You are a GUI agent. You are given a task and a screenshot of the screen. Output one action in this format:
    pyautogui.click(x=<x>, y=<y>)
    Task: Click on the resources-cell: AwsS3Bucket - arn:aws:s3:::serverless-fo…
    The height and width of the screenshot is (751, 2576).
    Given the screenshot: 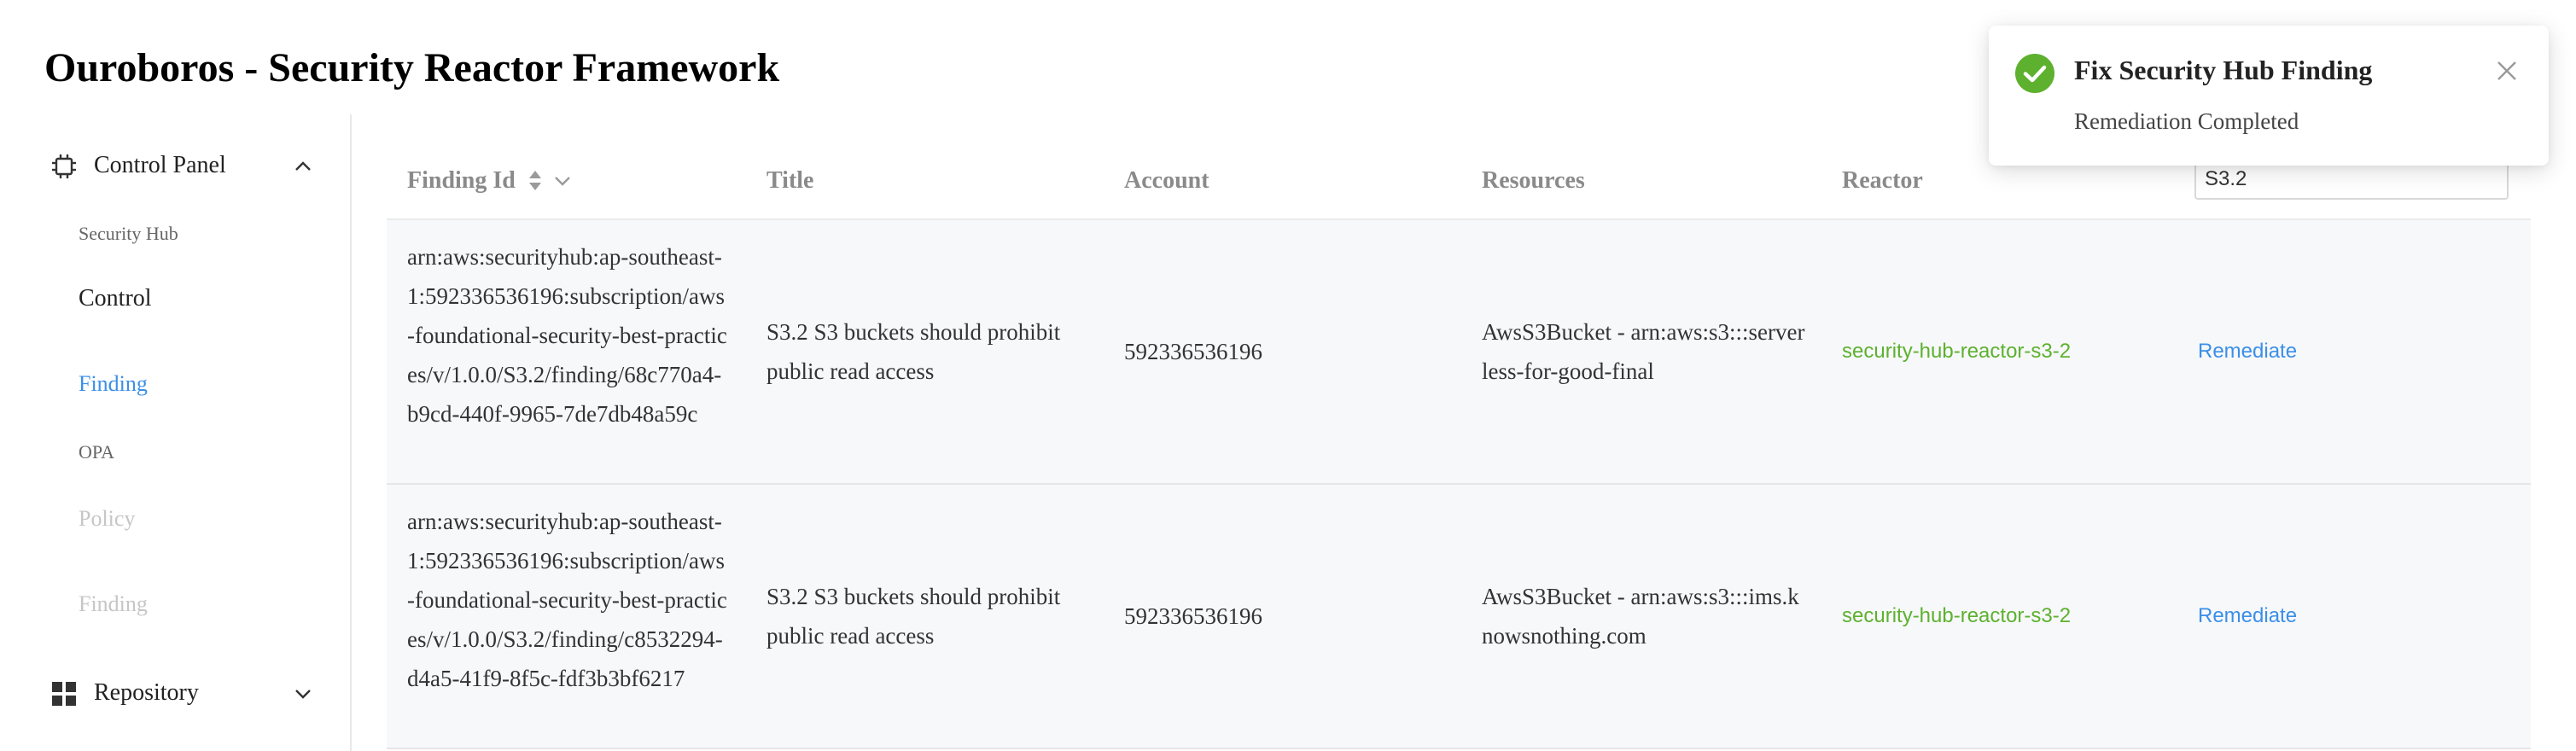 What is the action you would take?
    pyautogui.click(x=1643, y=351)
    